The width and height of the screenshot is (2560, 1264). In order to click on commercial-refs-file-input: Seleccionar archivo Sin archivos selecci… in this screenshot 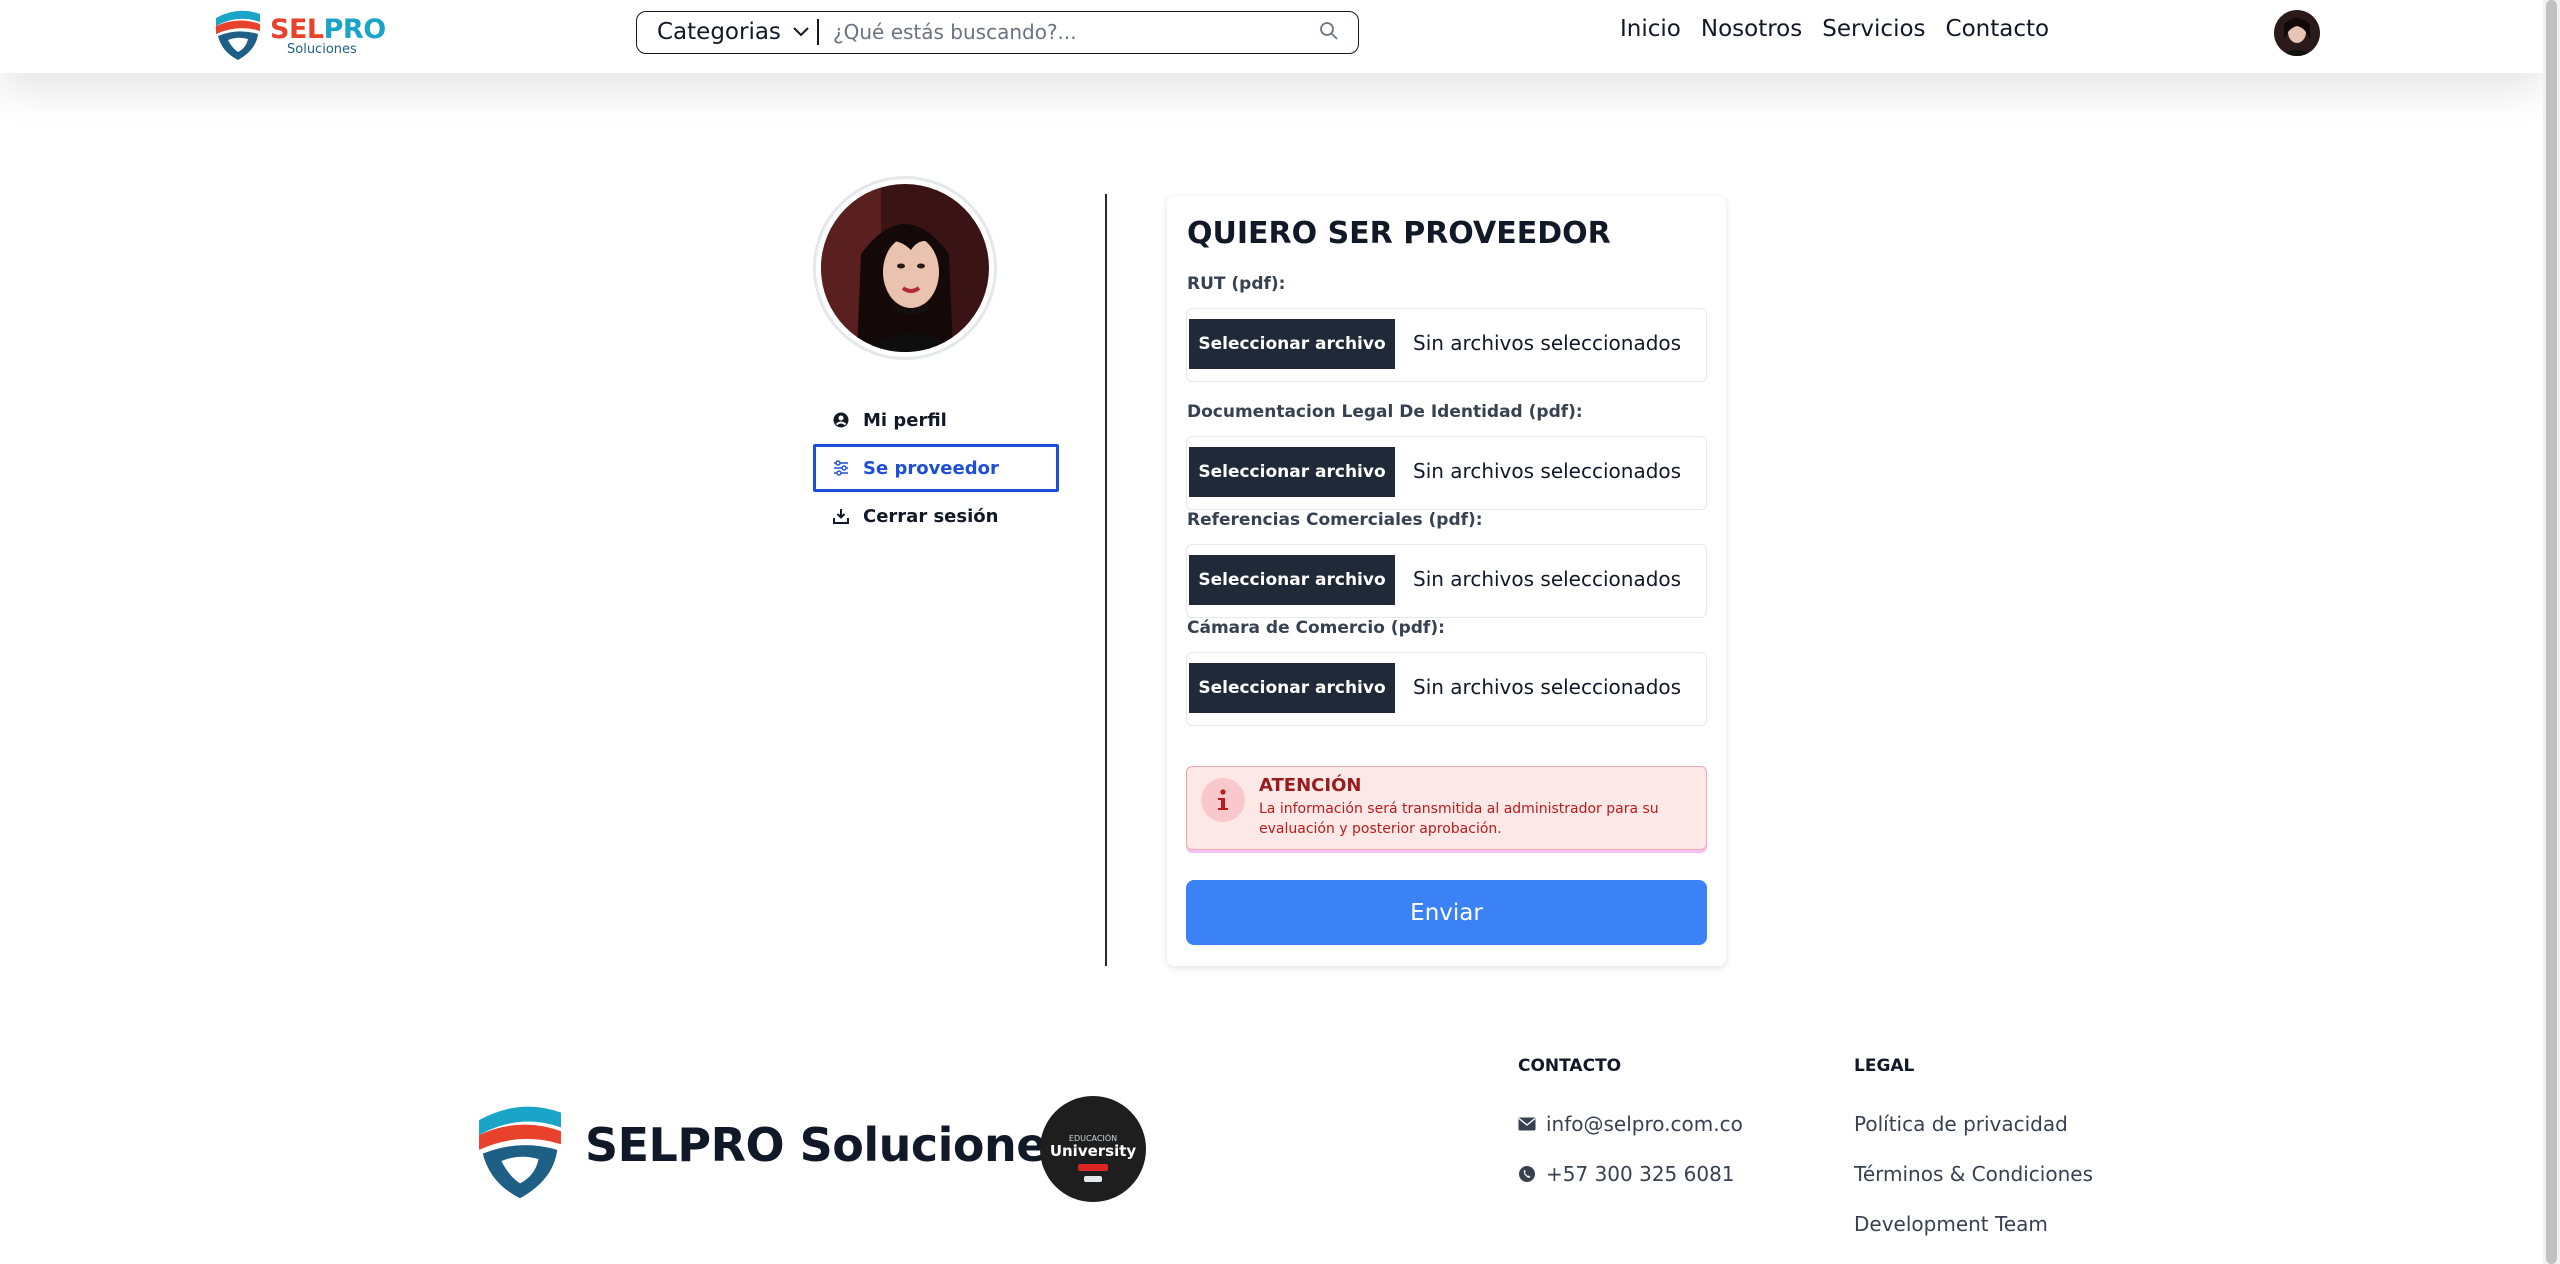, I will do `click(1446, 581)`.